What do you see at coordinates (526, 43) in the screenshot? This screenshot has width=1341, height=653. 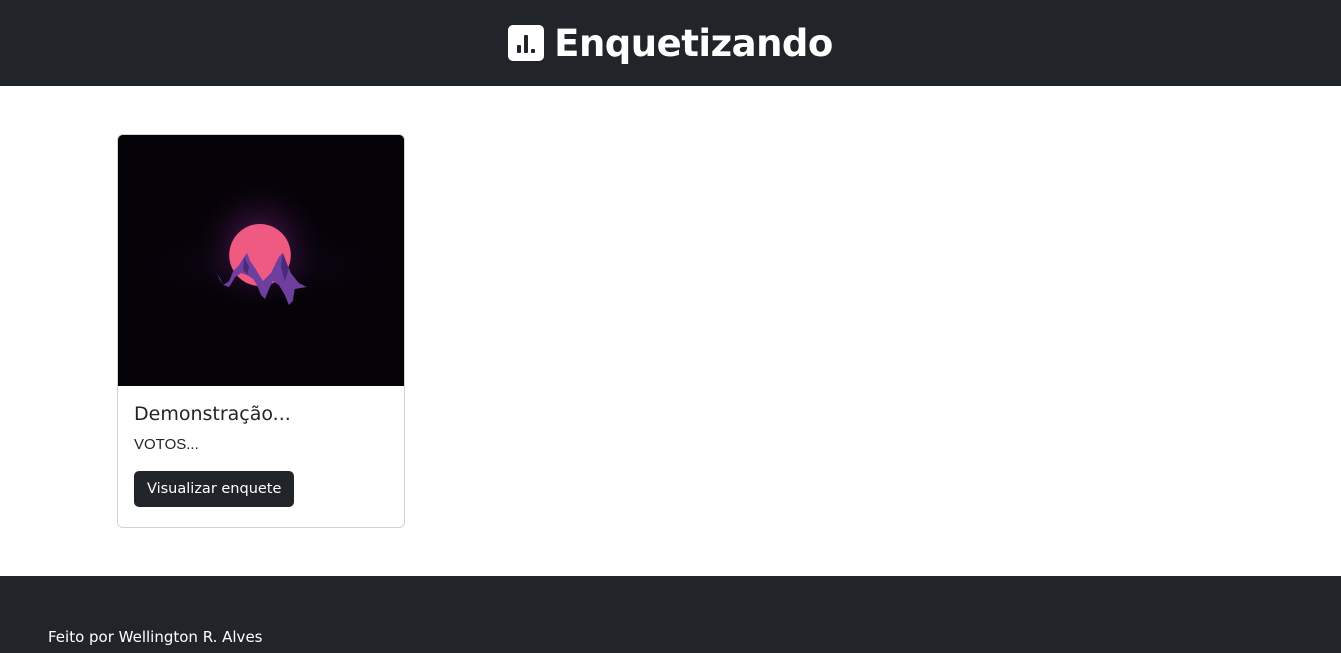 I see `bar-chart-icon` at bounding box center [526, 43].